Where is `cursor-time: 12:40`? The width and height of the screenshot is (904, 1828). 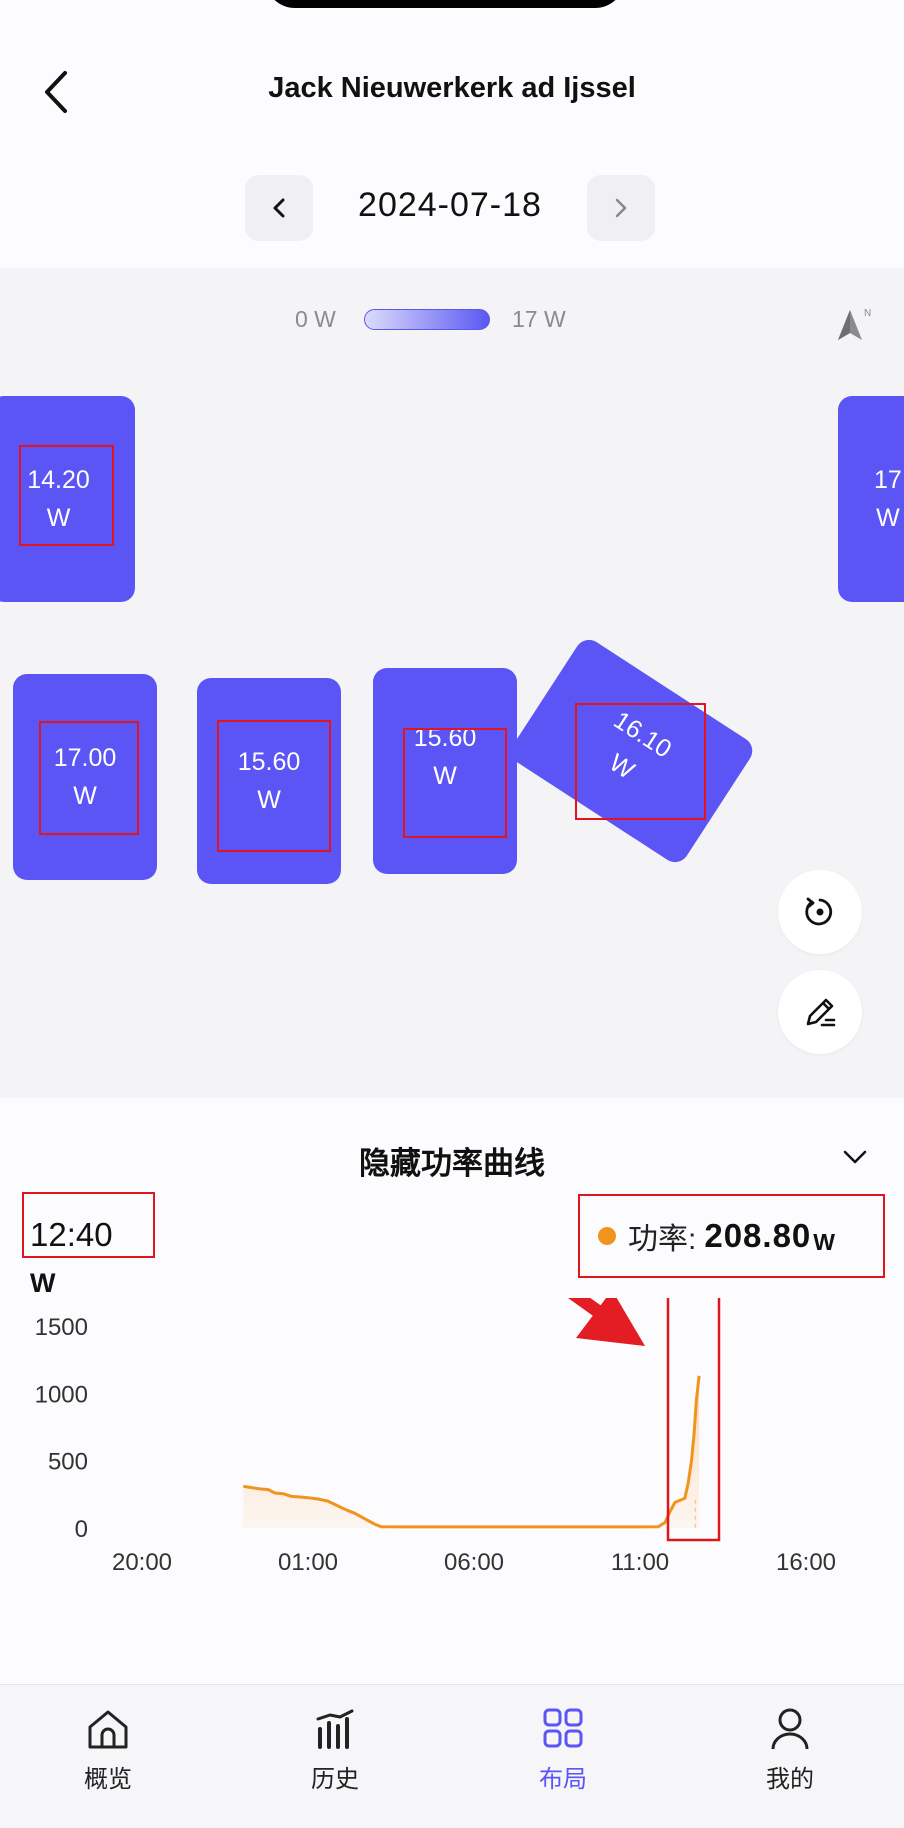
cursor-time: 12:40 is located at coordinates (71, 1234).